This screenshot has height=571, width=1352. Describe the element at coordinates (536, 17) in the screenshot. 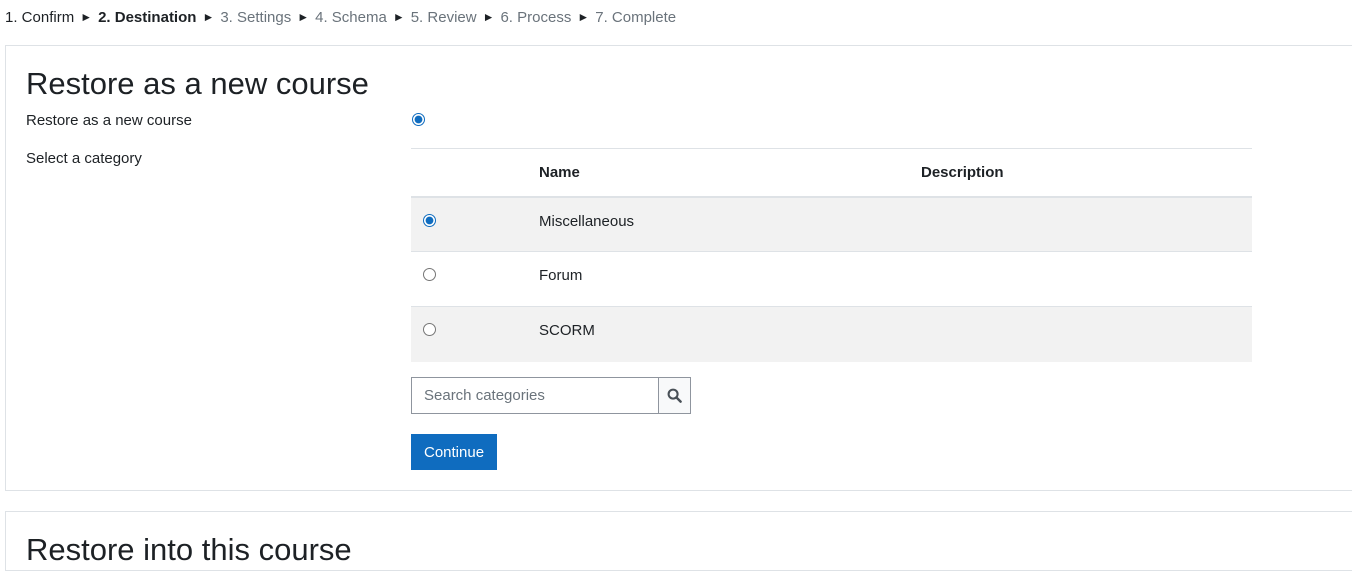

I see `step-process: 6. Process` at that location.